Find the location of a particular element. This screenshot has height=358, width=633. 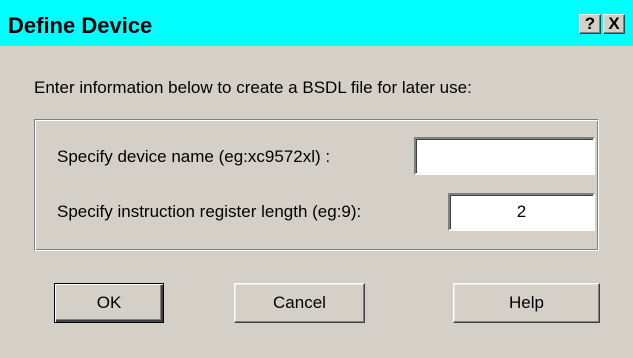

window-title: Define Device is located at coordinates (80, 25).